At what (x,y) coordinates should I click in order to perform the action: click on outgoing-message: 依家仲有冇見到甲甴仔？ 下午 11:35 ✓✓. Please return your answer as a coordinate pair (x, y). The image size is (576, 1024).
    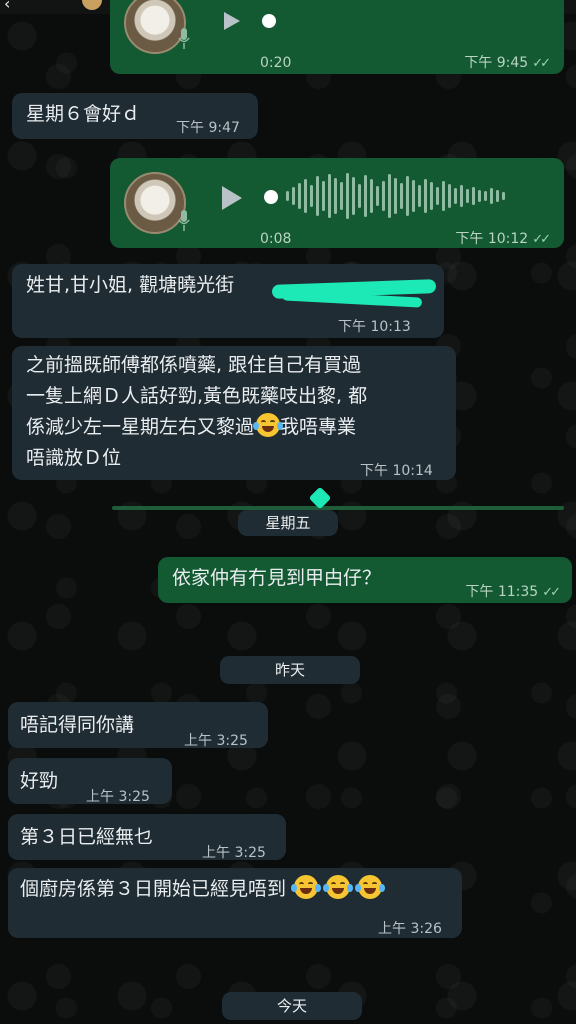
    Looking at the image, I should click on (365, 580).